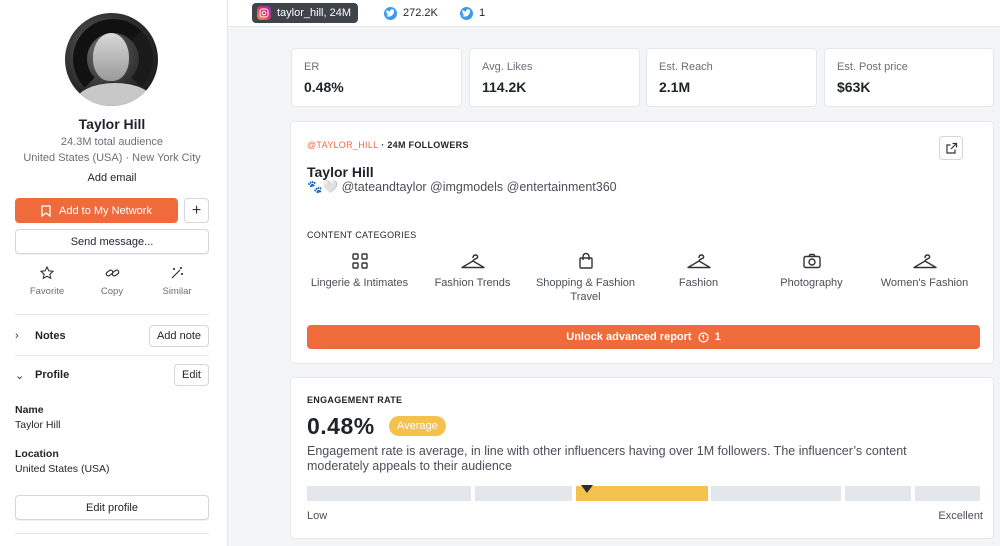 This screenshot has height=546, width=1000. Describe the element at coordinates (872, 67) in the screenshot. I see `stat-label: Est. Post price` at that location.